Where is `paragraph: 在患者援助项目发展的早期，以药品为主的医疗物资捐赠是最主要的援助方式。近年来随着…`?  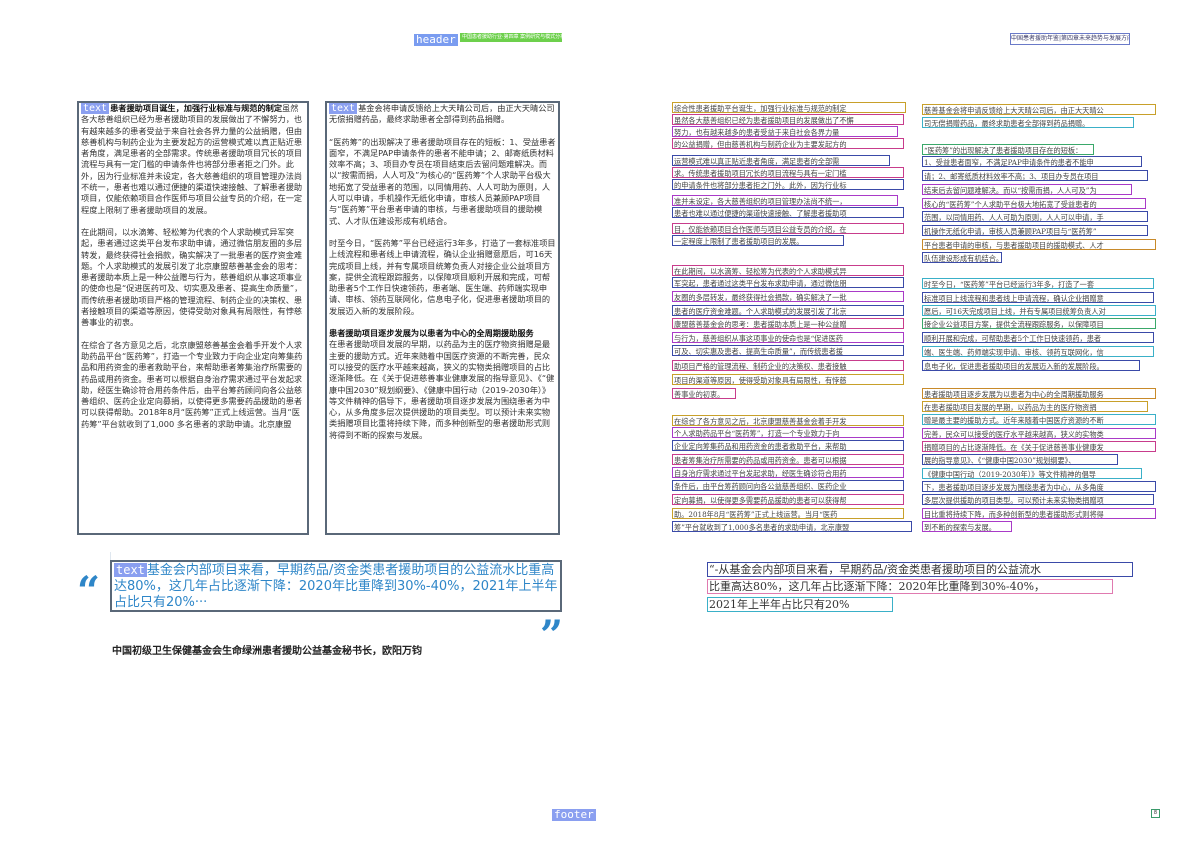
paragraph: 在患者援助项目发展的早期，以药品为主的医疗物资捐赠是最主要的援助方式。近年来随着… is located at coordinates (442, 389).